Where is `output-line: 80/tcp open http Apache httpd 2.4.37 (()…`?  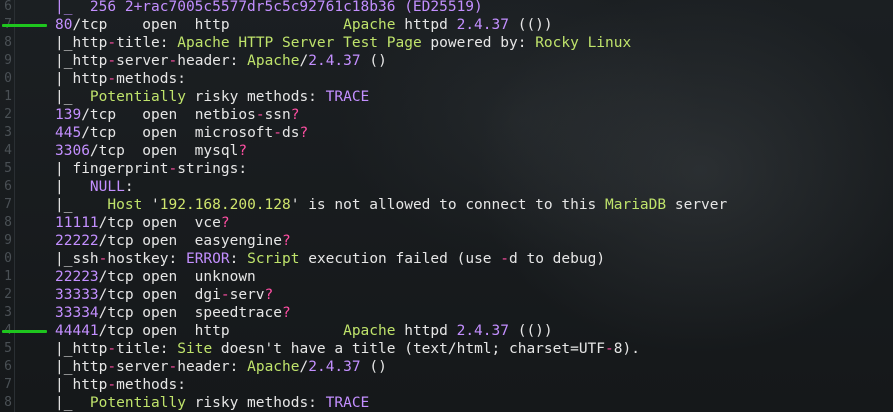 output-line: 80/tcp open http Apache httpd 2.4.37 (()… is located at coordinates (304, 25).